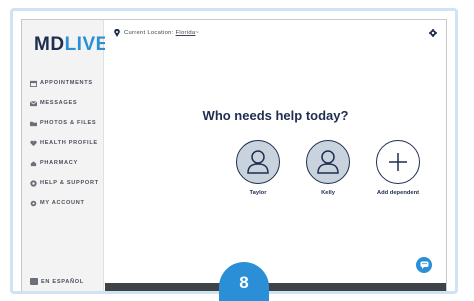  I want to click on sidebar-item-label: MY ACCOUNT, so click(62, 203).